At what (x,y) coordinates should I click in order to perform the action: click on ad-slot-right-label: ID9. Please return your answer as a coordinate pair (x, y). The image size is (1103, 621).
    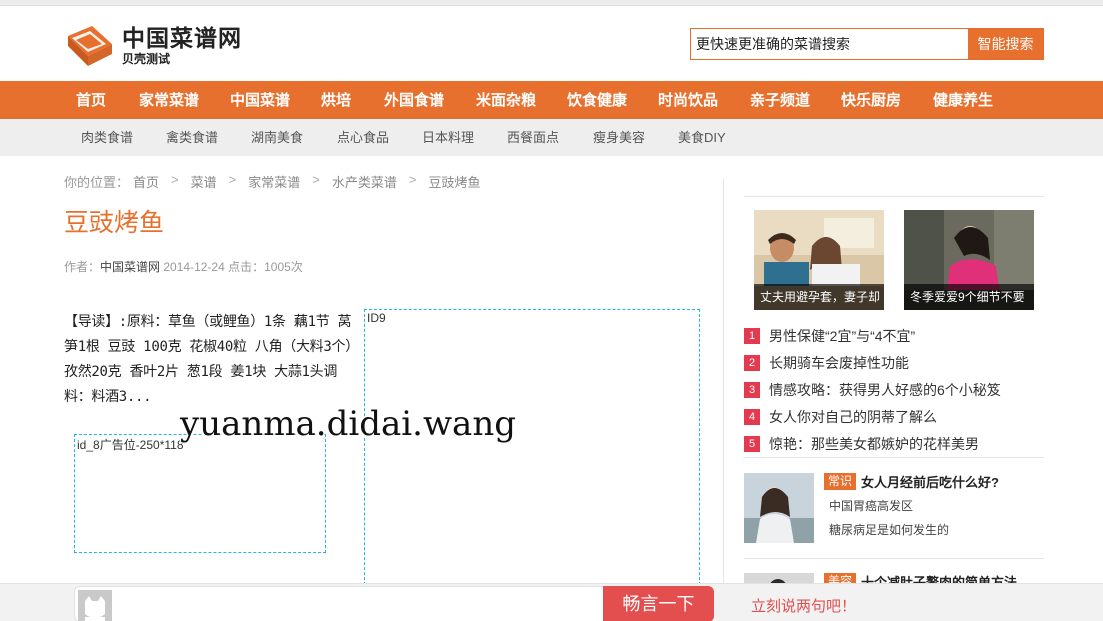
    Looking at the image, I should click on (376, 318).